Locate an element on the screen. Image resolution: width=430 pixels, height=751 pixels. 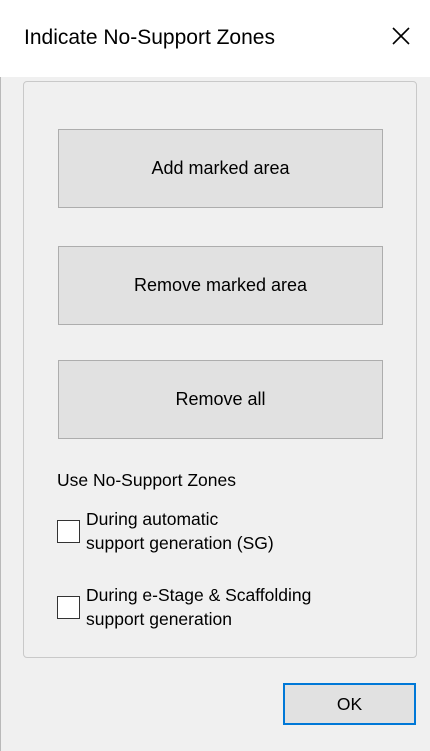
automatic-sg-option: During automatic support generation (SG) is located at coordinates (165, 531).